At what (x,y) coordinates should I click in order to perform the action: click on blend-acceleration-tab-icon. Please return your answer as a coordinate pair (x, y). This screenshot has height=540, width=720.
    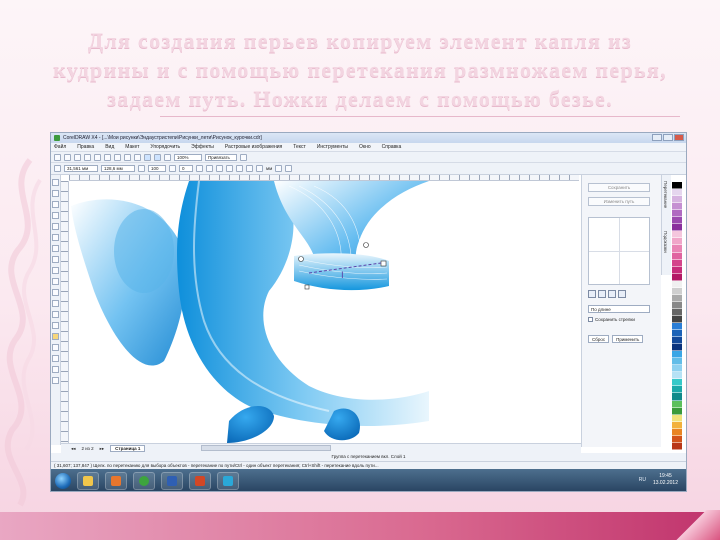
    Looking at the image, I should click on (602, 294).